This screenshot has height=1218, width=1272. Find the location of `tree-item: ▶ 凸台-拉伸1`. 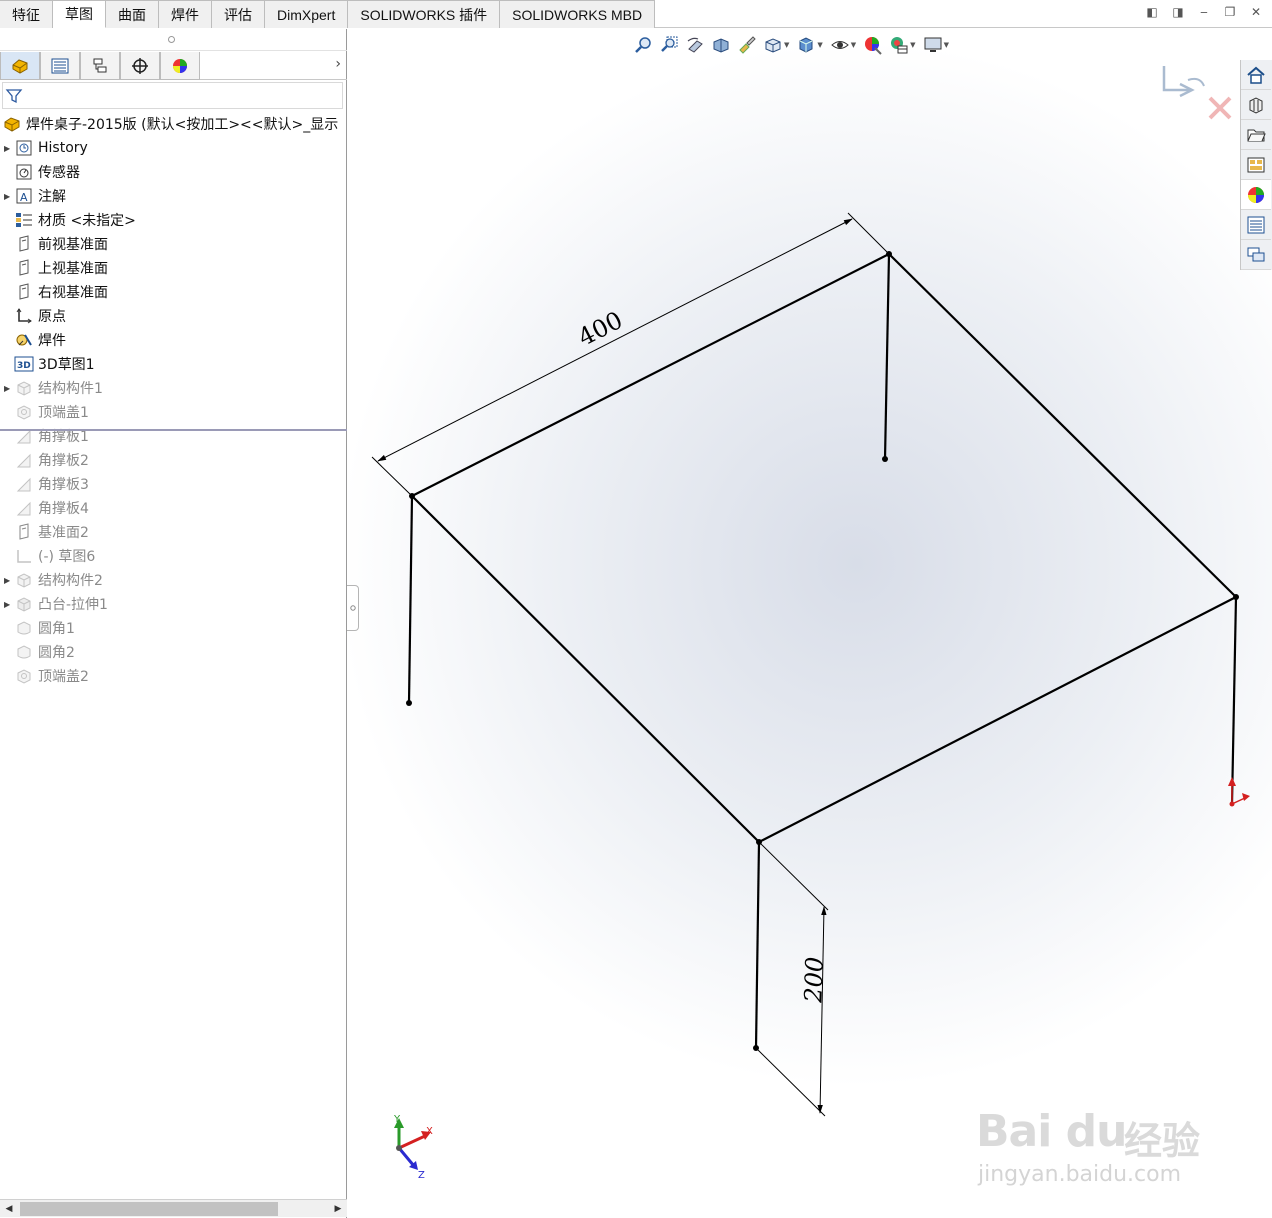

tree-item: ▶ 凸台-拉伸1 is located at coordinates (173, 604).